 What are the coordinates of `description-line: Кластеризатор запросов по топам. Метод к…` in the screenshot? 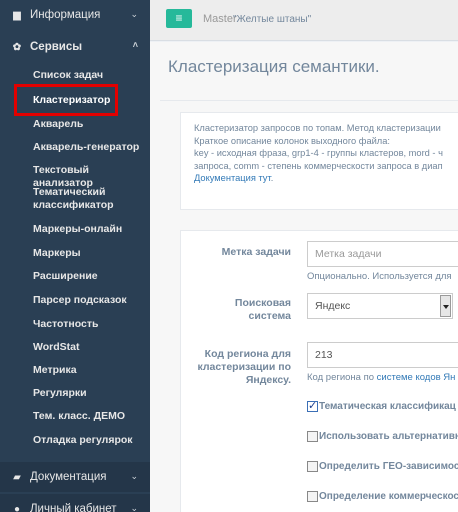 It's located at (317, 128).